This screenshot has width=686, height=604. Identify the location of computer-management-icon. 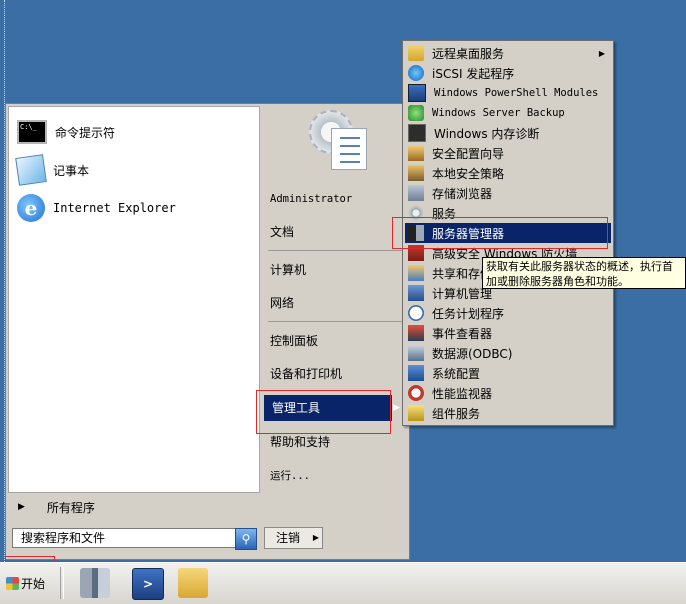
(416, 293).